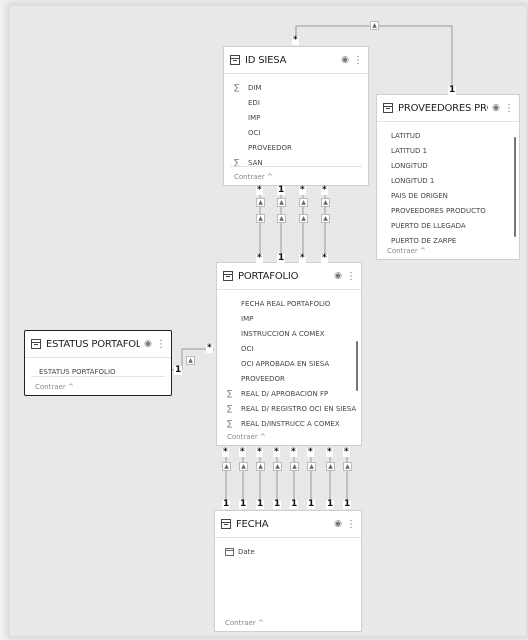 The width and height of the screenshot is (528, 640). What do you see at coordinates (288, 571) in the screenshot?
I see `table-card-fecha: FECHA ◉ ⋮ Date Contraer ^` at bounding box center [288, 571].